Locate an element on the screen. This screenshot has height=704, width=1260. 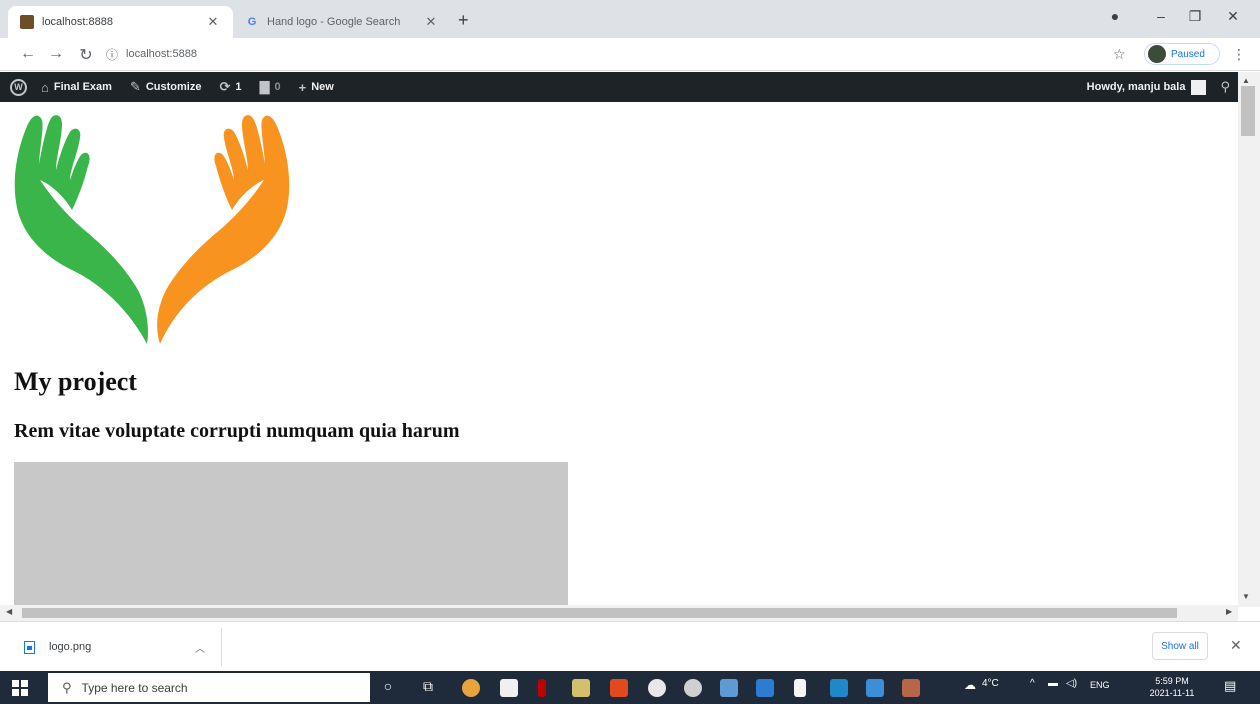
admin-customize: ✎ Customize is located at coordinates (166, 87).